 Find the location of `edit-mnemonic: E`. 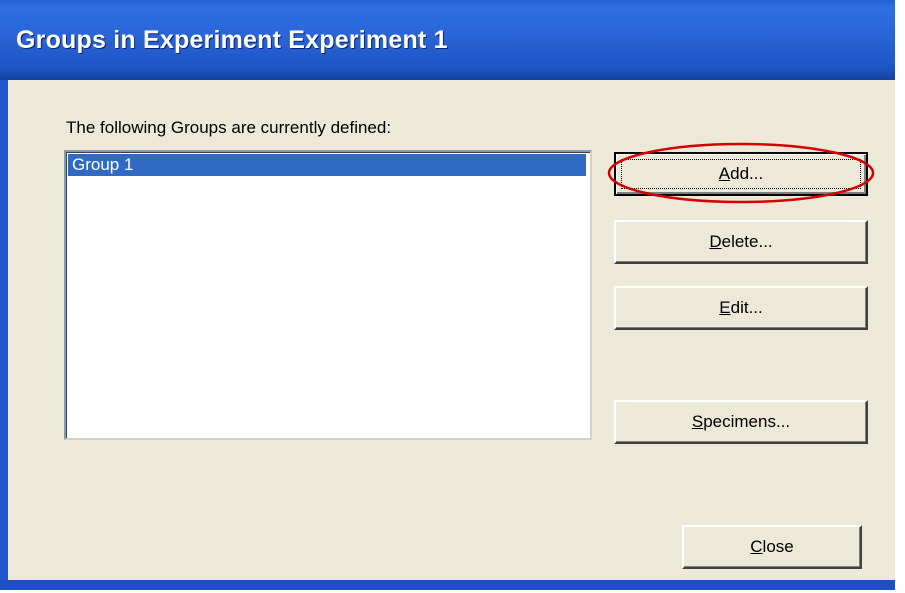

edit-mnemonic: E is located at coordinates (725, 307).